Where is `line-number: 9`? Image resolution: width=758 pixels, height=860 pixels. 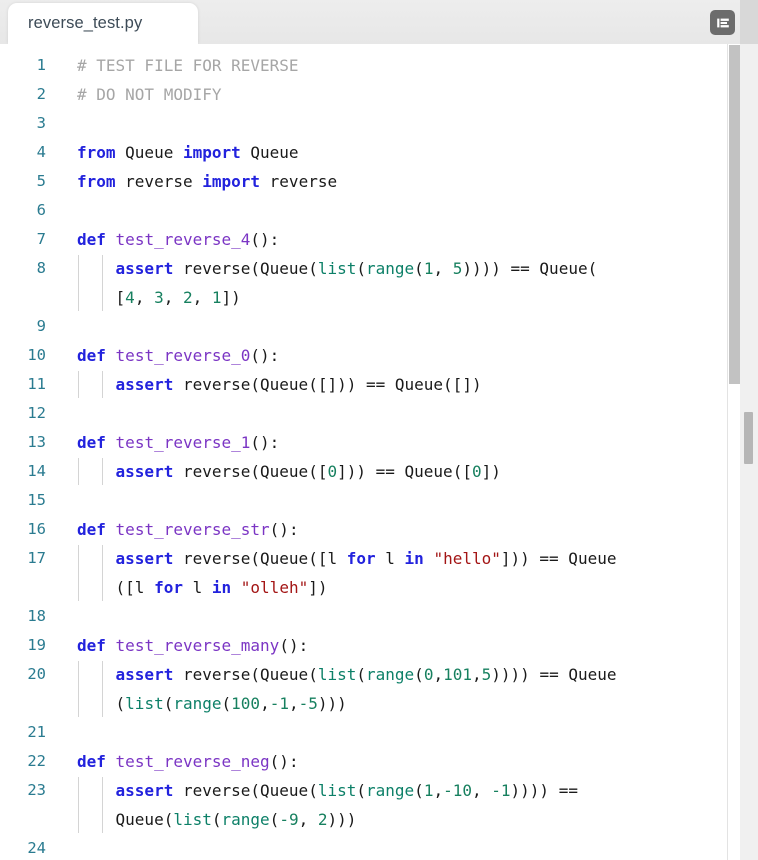
line-number: 9 is located at coordinates (41, 326).